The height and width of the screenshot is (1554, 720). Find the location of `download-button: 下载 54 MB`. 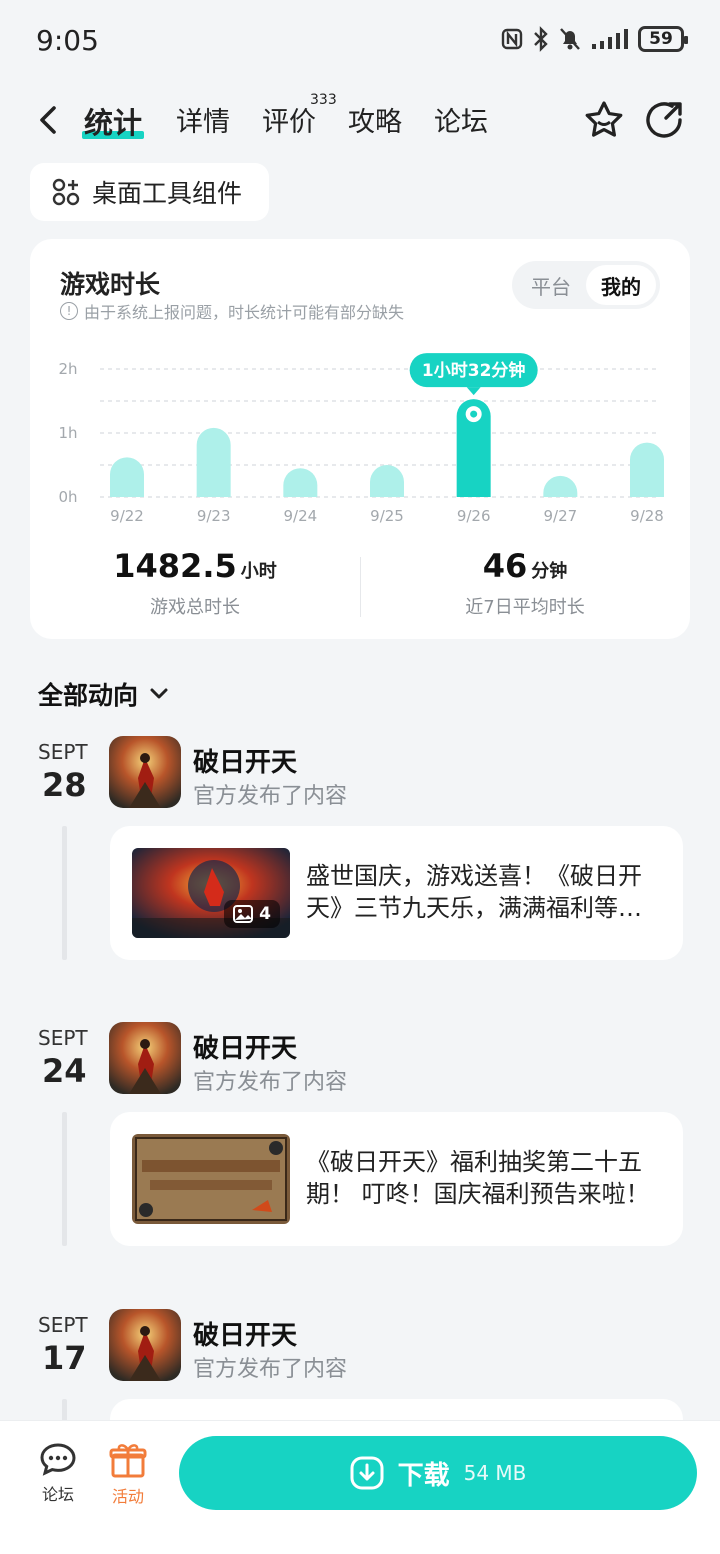

download-button: 下载 54 MB is located at coordinates (438, 1473).